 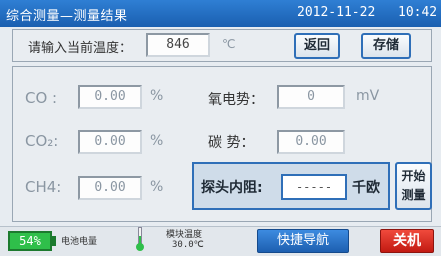 I want to click on temperature-unit: ℃, so click(x=229, y=44).